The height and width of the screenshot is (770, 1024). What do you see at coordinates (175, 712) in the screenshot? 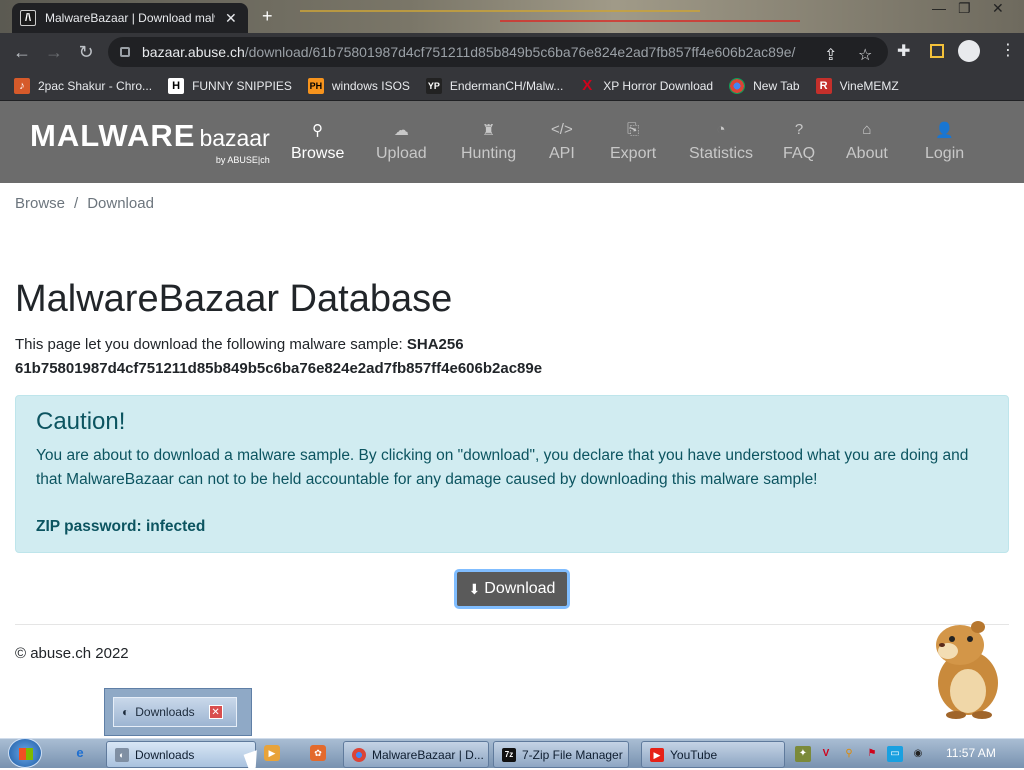
I see `popup-item: ◐ Downloads ✕` at bounding box center [175, 712].